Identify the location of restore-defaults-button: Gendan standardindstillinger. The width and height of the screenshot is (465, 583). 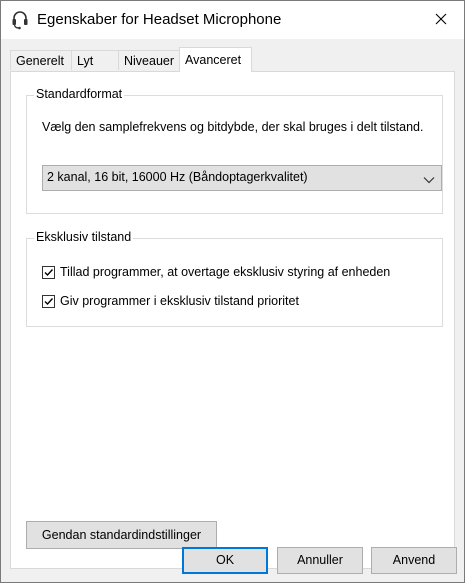
(121, 535).